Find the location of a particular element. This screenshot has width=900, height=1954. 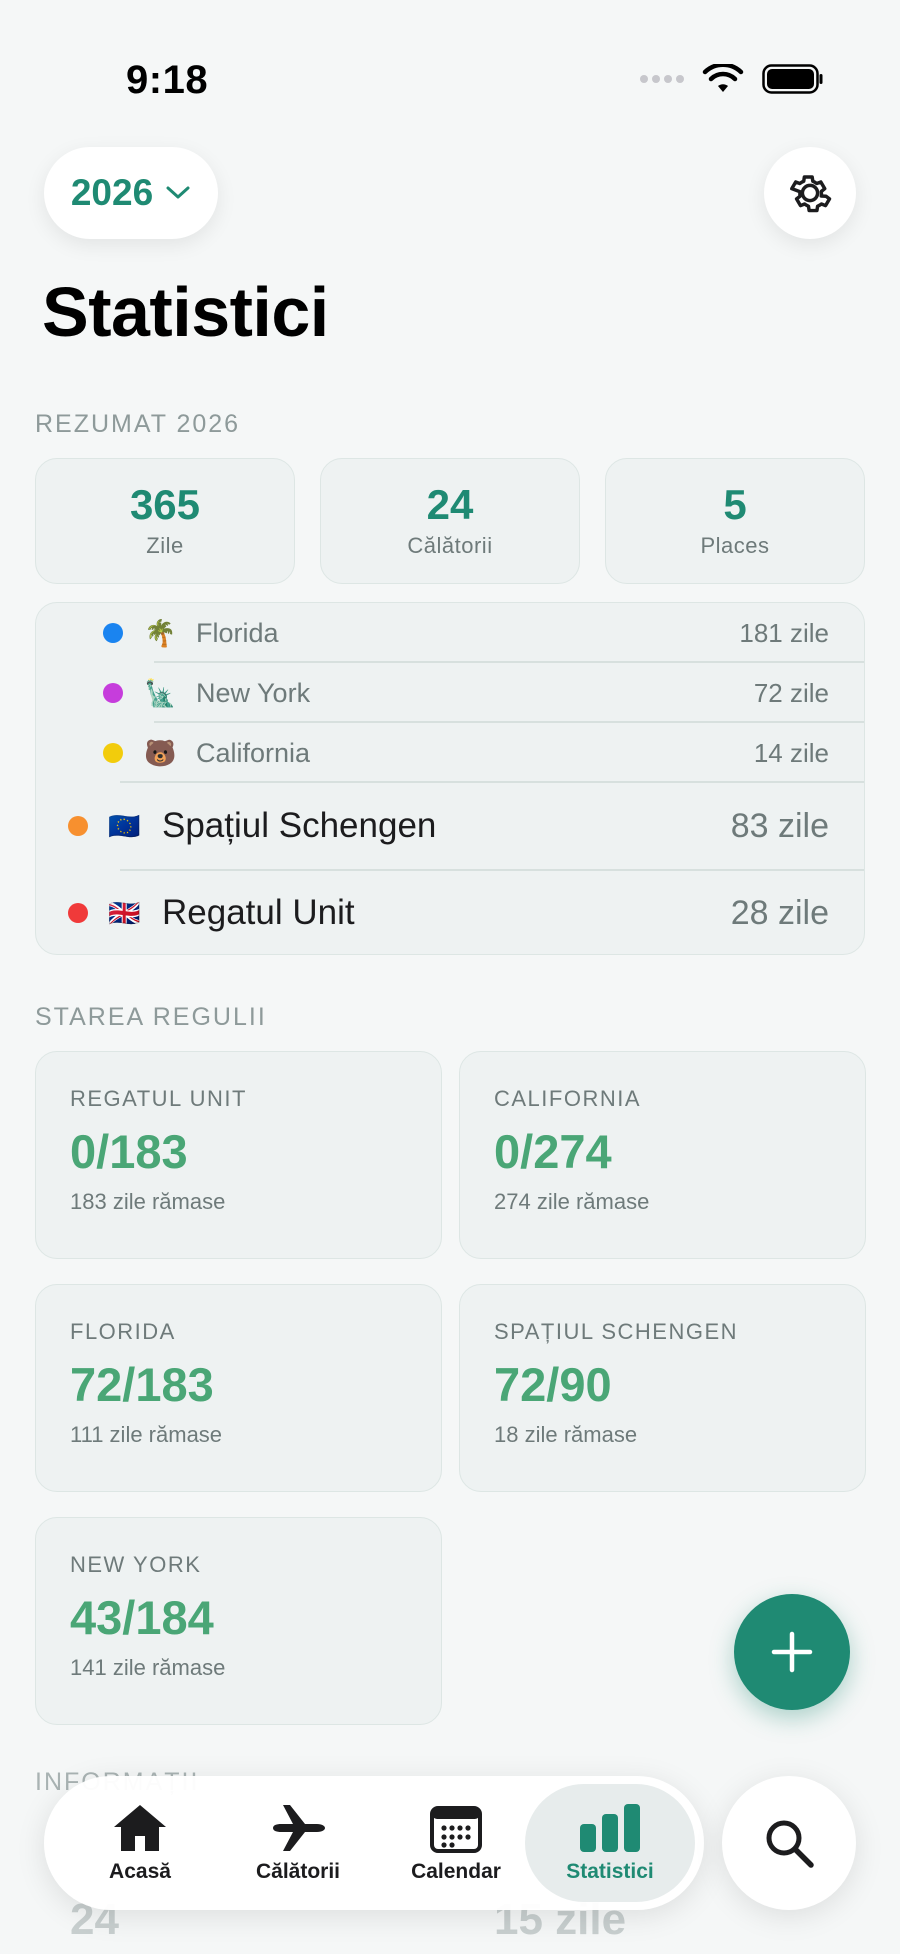

rule-title: REGATUL UNIT is located at coordinates (158, 1098).